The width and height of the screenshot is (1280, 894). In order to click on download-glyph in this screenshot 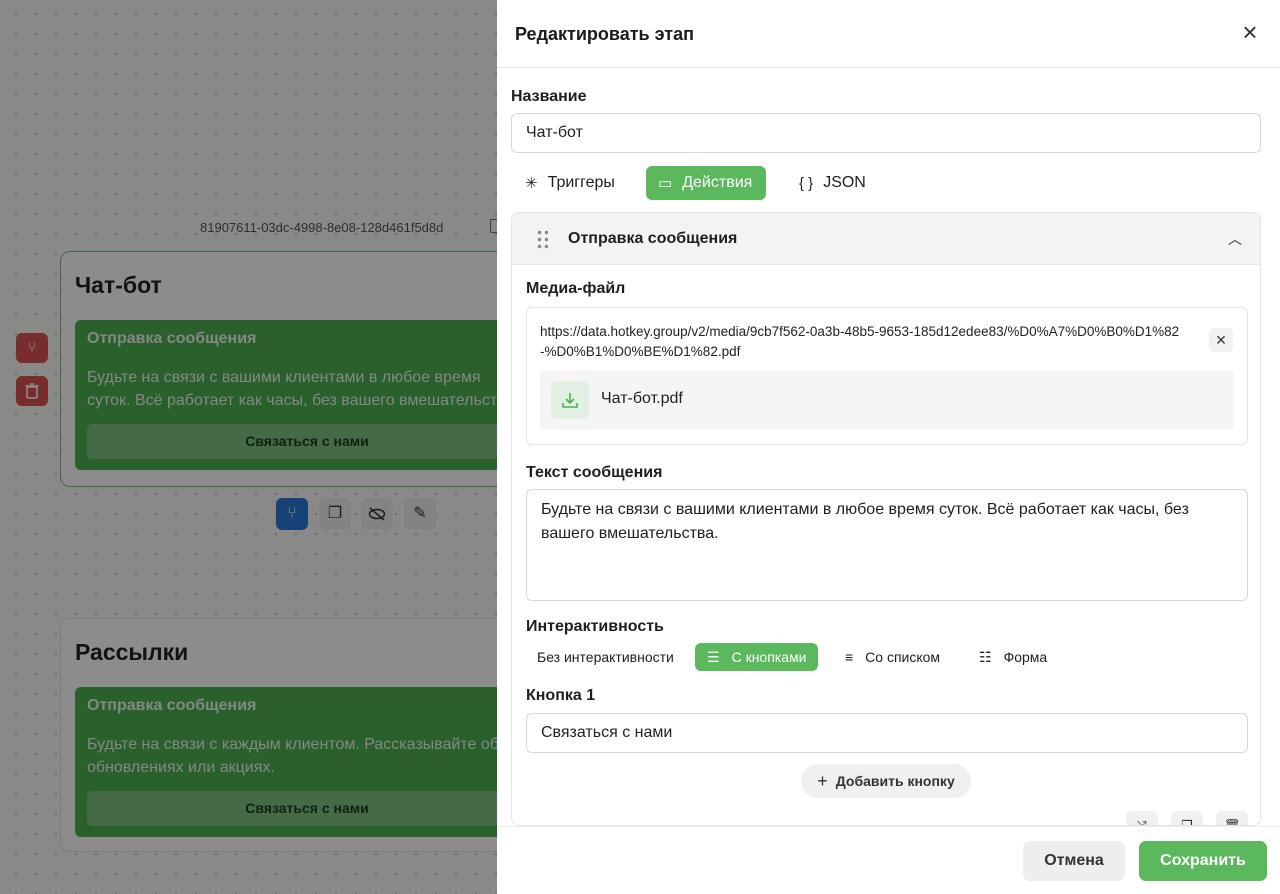, I will do `click(570, 400)`.